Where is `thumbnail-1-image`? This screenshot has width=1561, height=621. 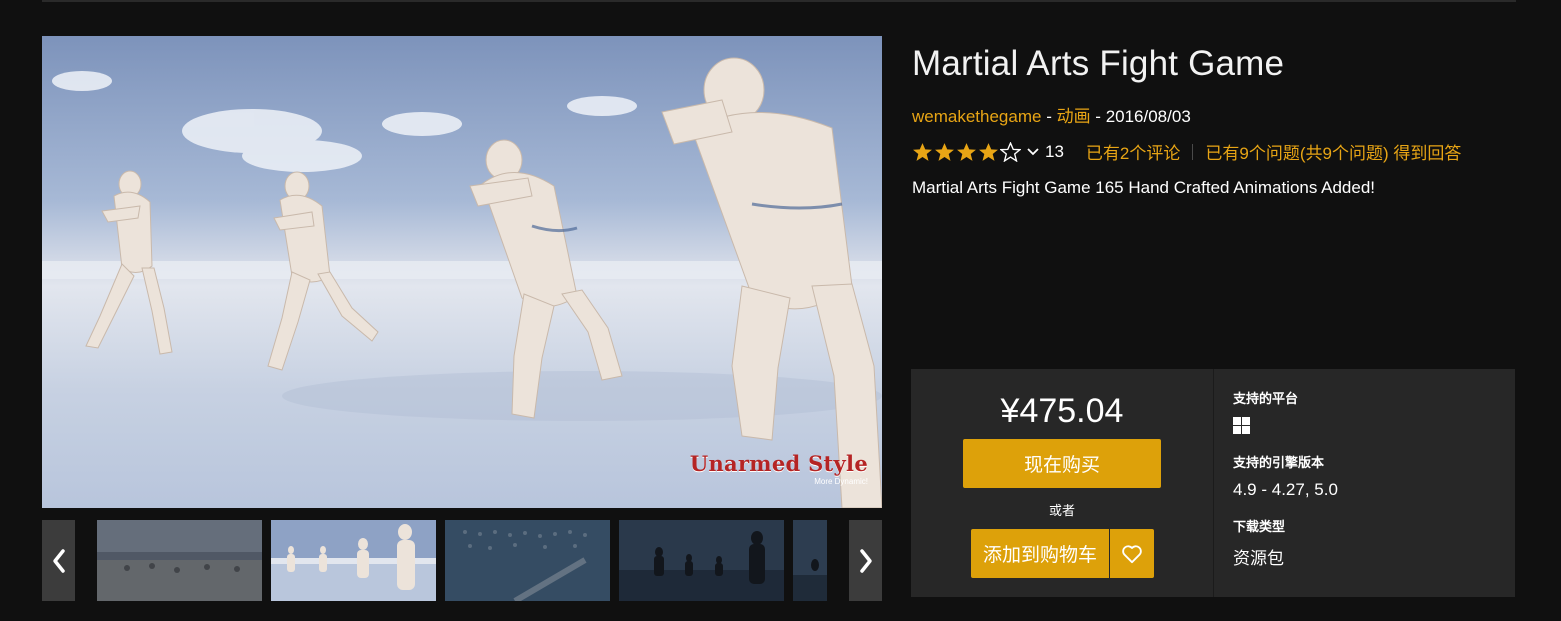 thumbnail-1-image is located at coordinates (179, 560).